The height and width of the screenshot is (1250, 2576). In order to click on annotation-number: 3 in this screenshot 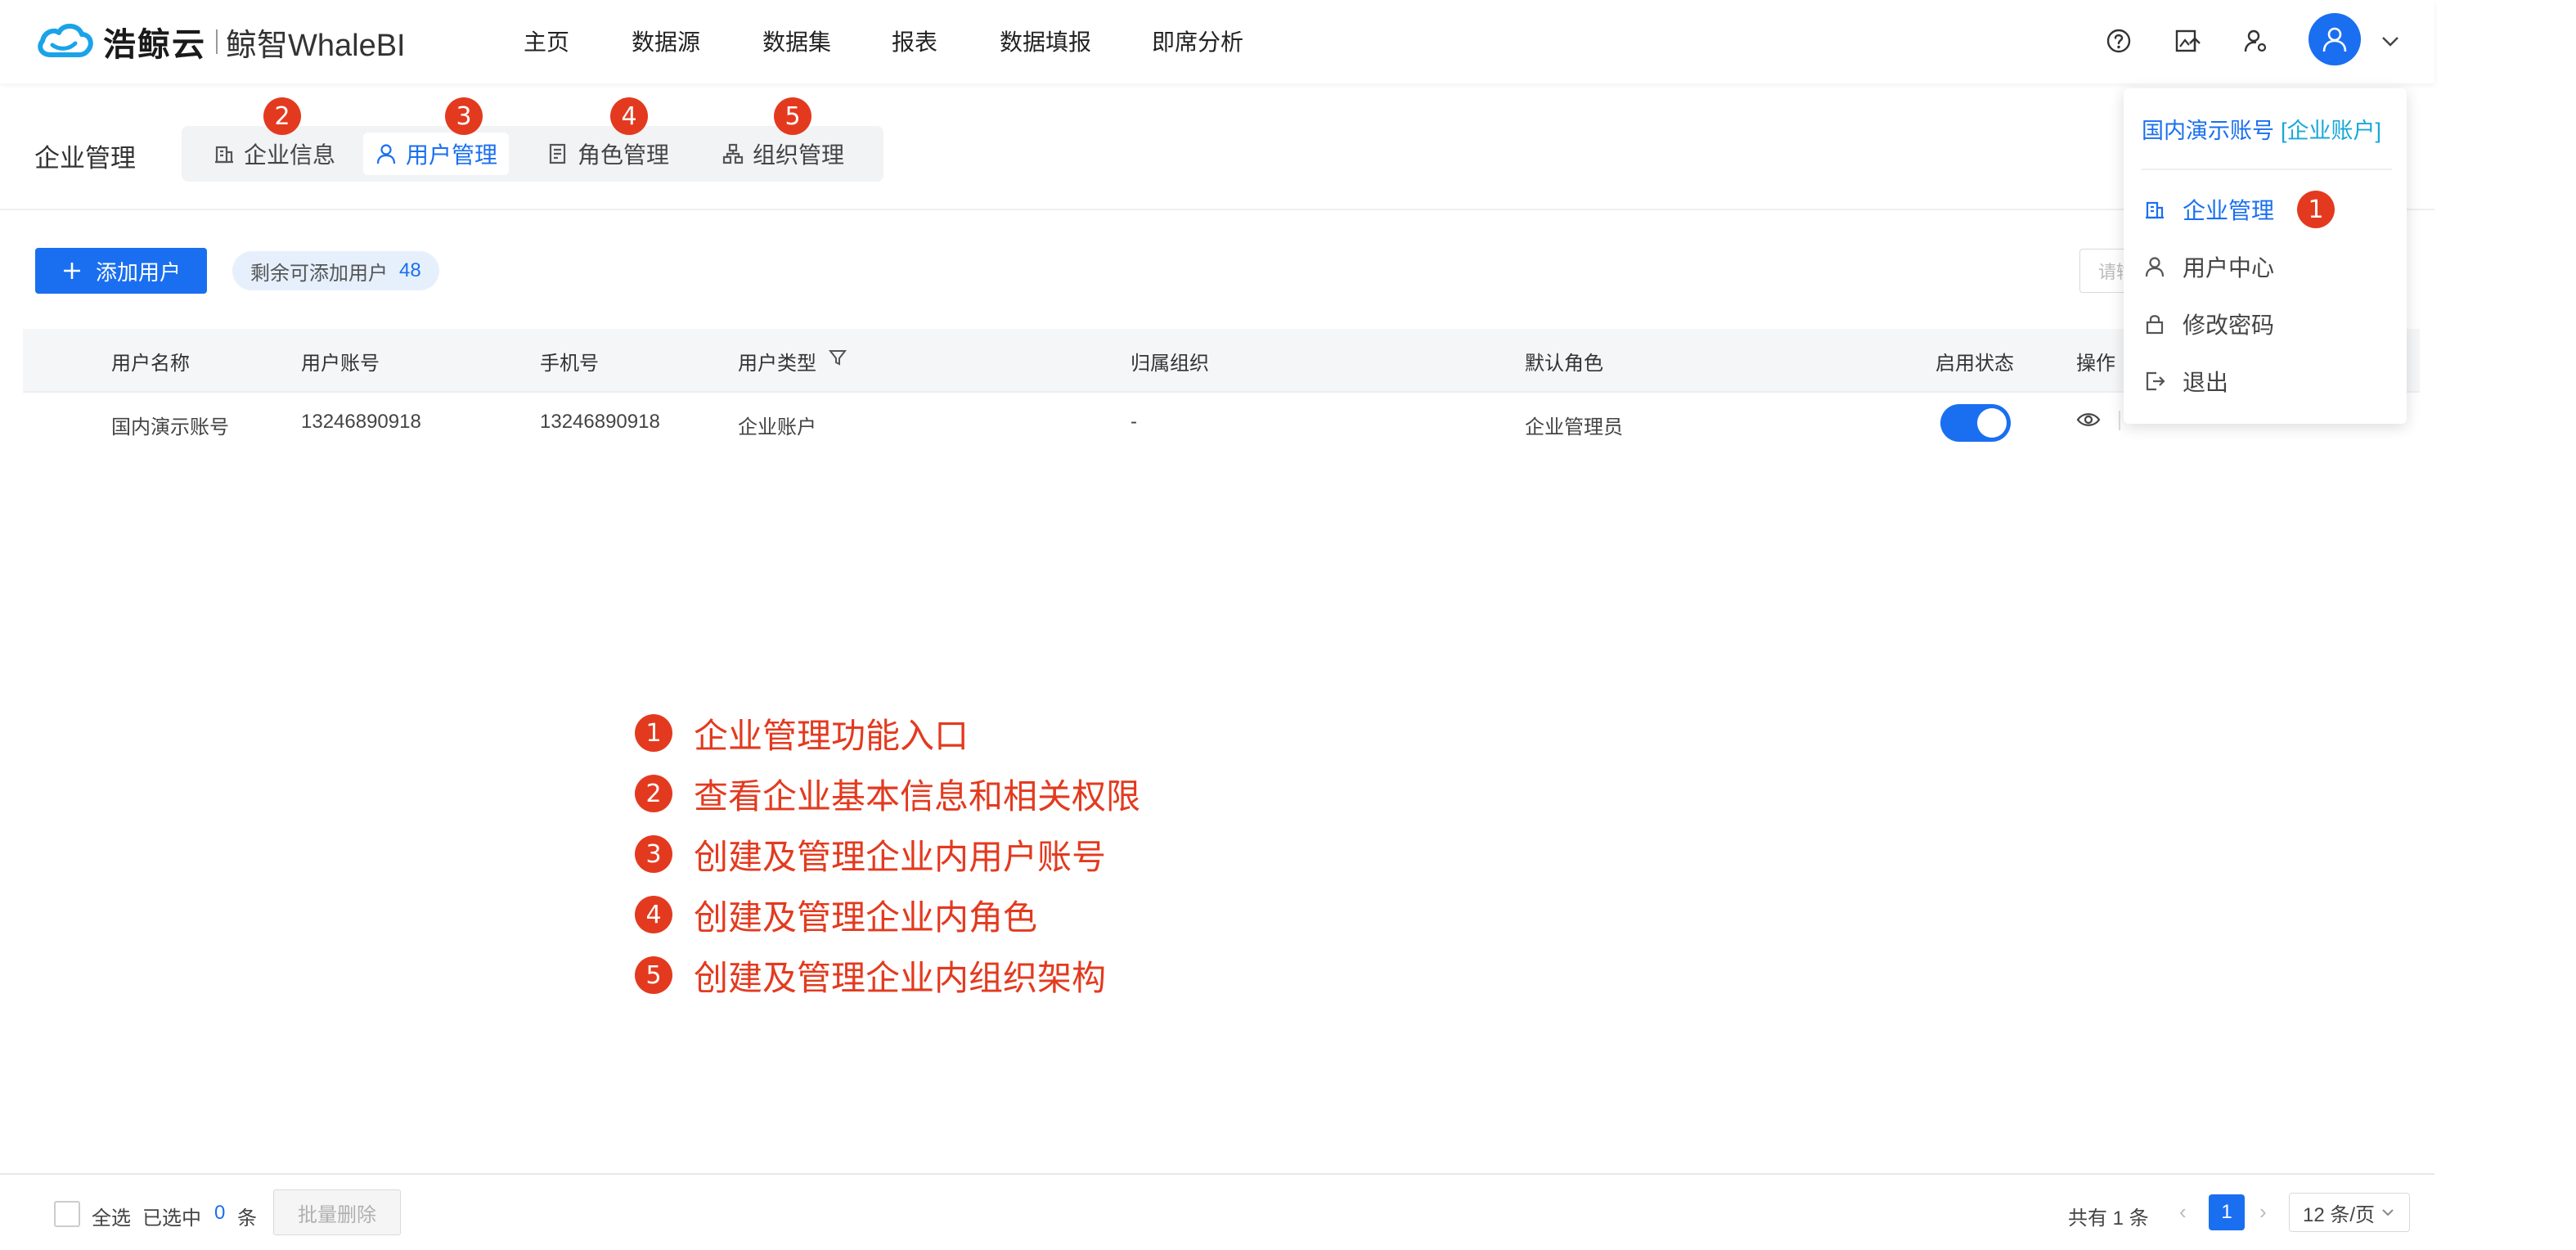, I will do `click(653, 854)`.